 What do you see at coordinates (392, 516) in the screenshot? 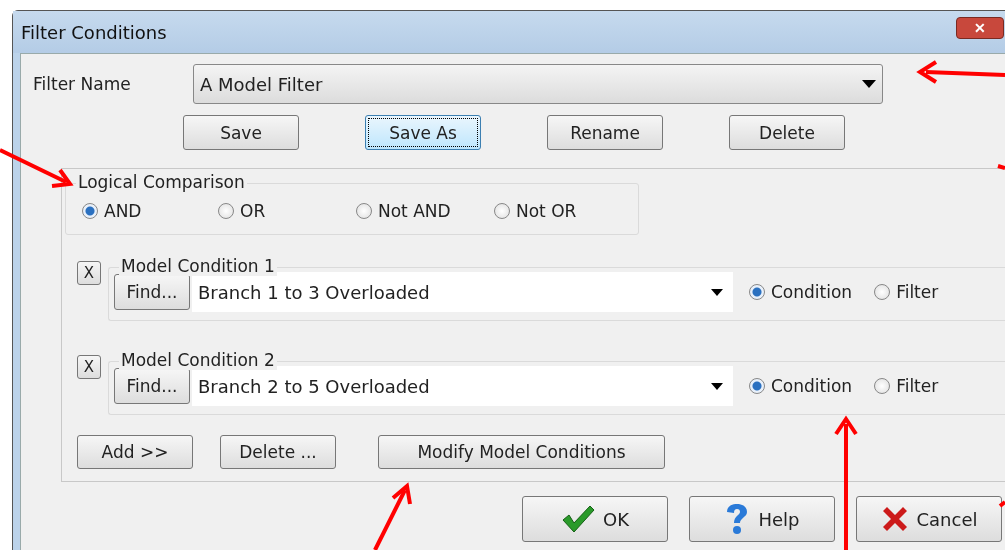
I see `annotation-arrow` at bounding box center [392, 516].